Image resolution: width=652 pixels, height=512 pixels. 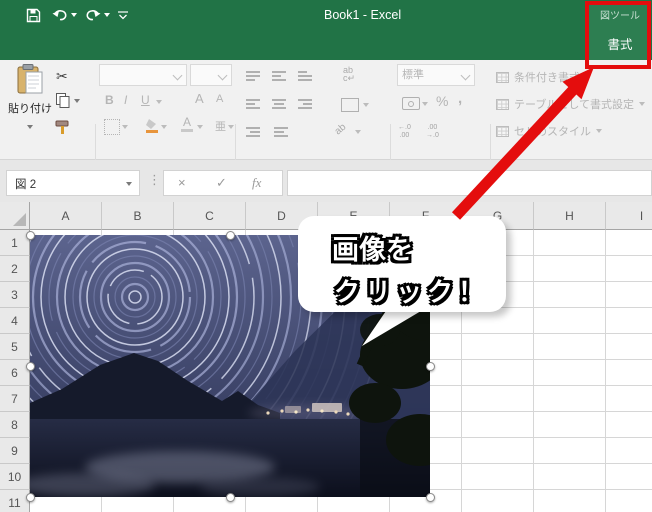 I want to click on column-header-a: A, so click(x=66, y=216).